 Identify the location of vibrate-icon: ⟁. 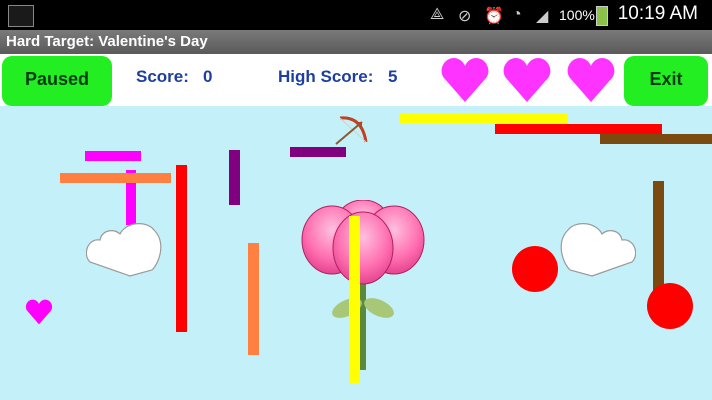
(437, 14).